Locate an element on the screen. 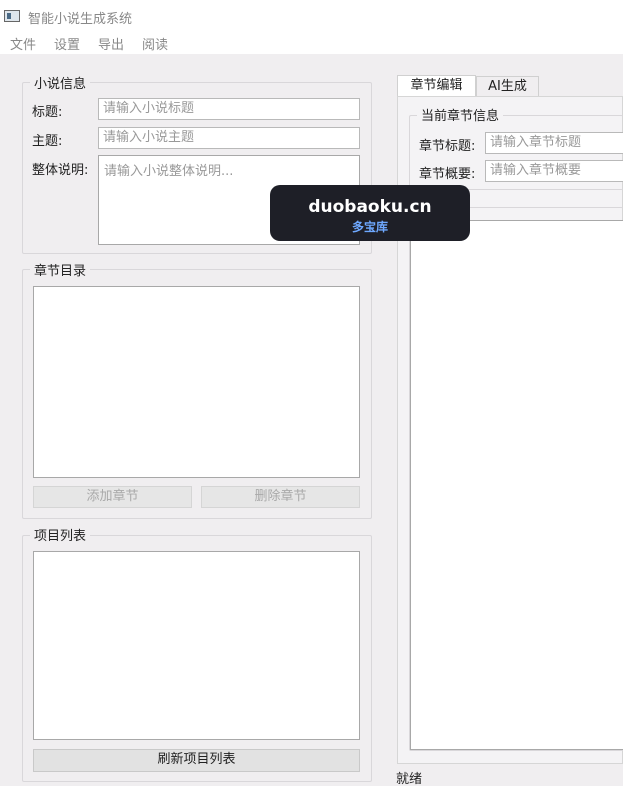 The width and height of the screenshot is (623, 786). watermark-overlay: duobaoku.cn 多宝库 is located at coordinates (370, 213).